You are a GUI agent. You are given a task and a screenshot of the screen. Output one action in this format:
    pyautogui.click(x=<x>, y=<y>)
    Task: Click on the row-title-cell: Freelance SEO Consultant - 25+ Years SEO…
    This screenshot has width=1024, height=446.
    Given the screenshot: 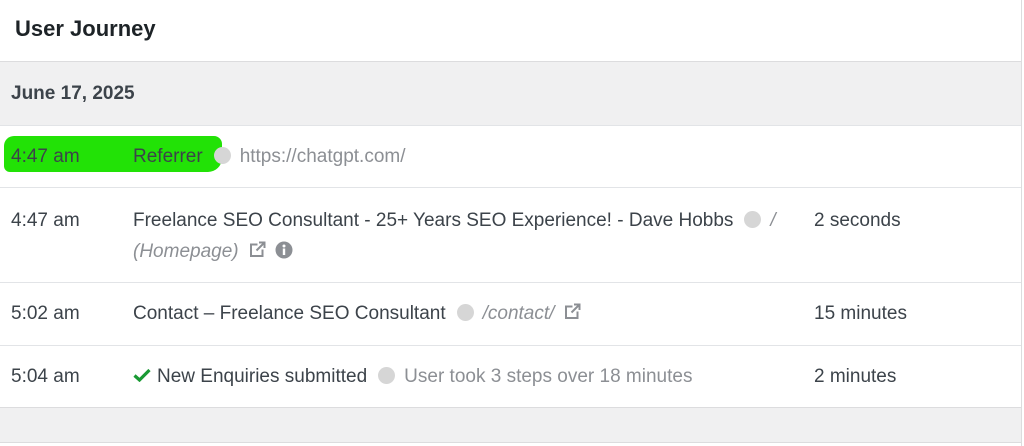 What is the action you would take?
    pyautogui.click(x=473, y=237)
    